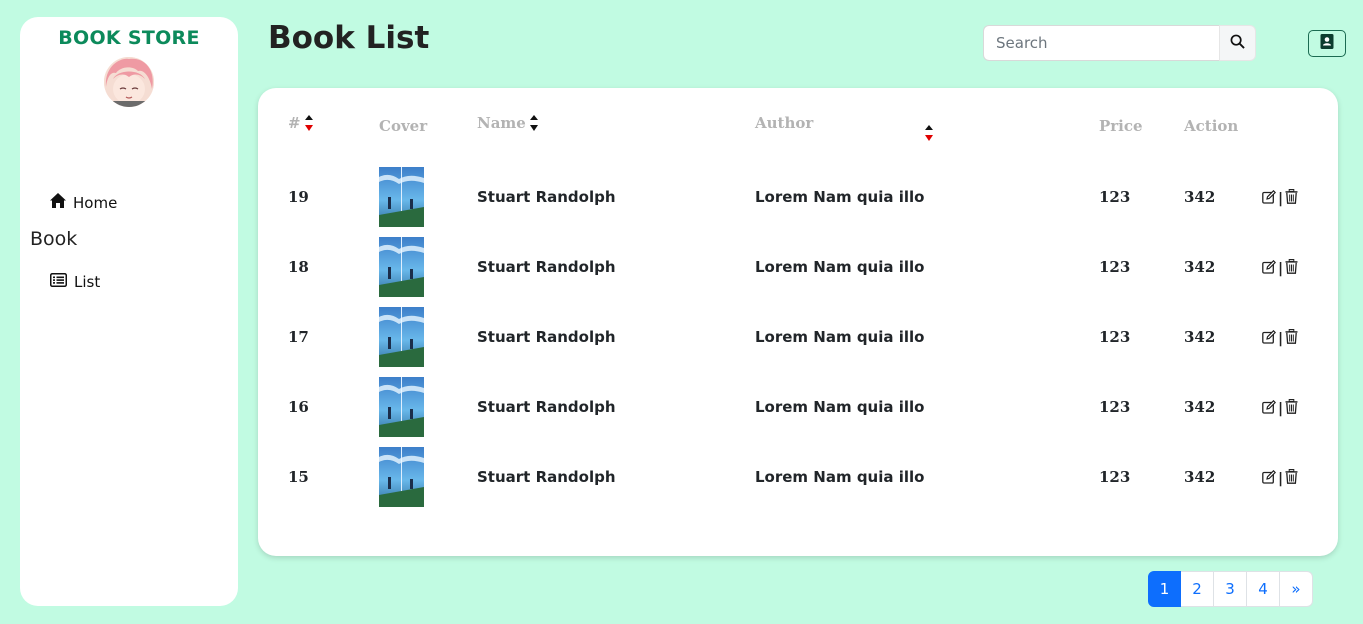  I want to click on add-book-button, so click(1327, 43).